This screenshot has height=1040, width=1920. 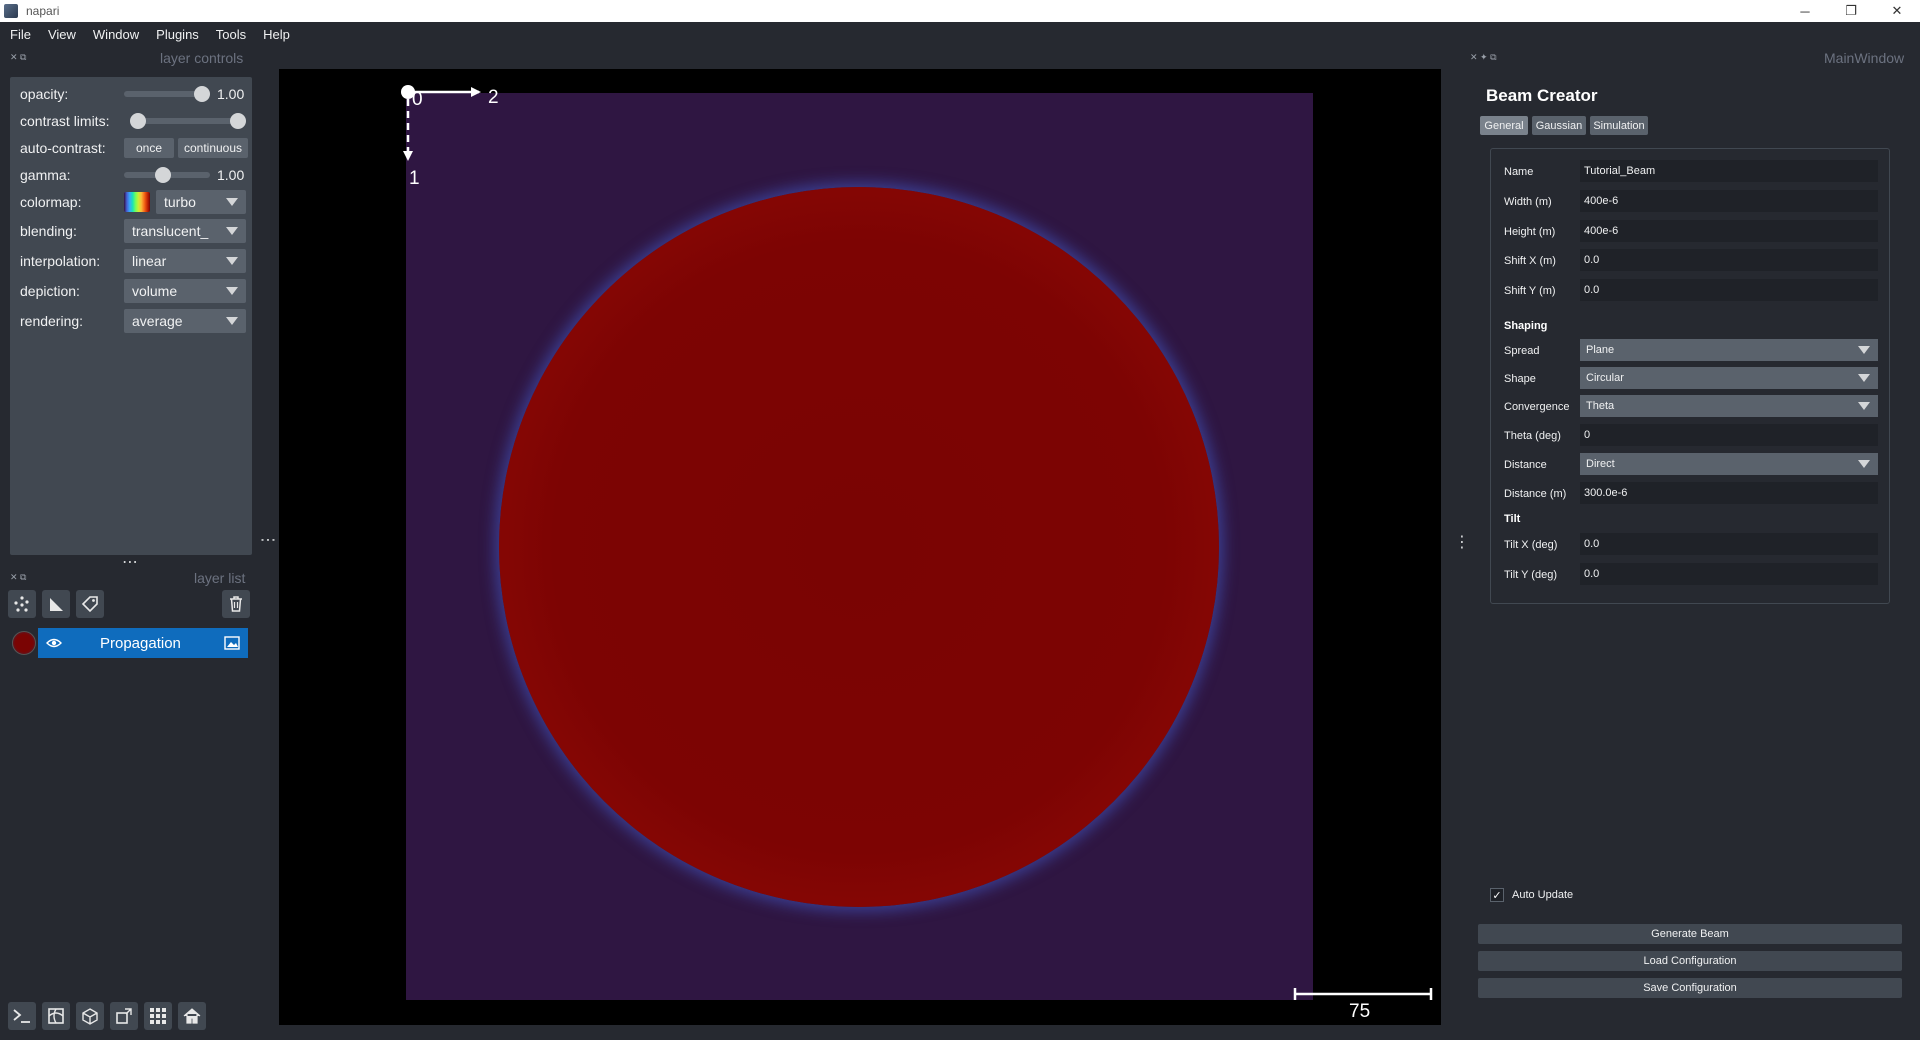 I want to click on tilt-x-input: 0.0, so click(x=1729, y=544).